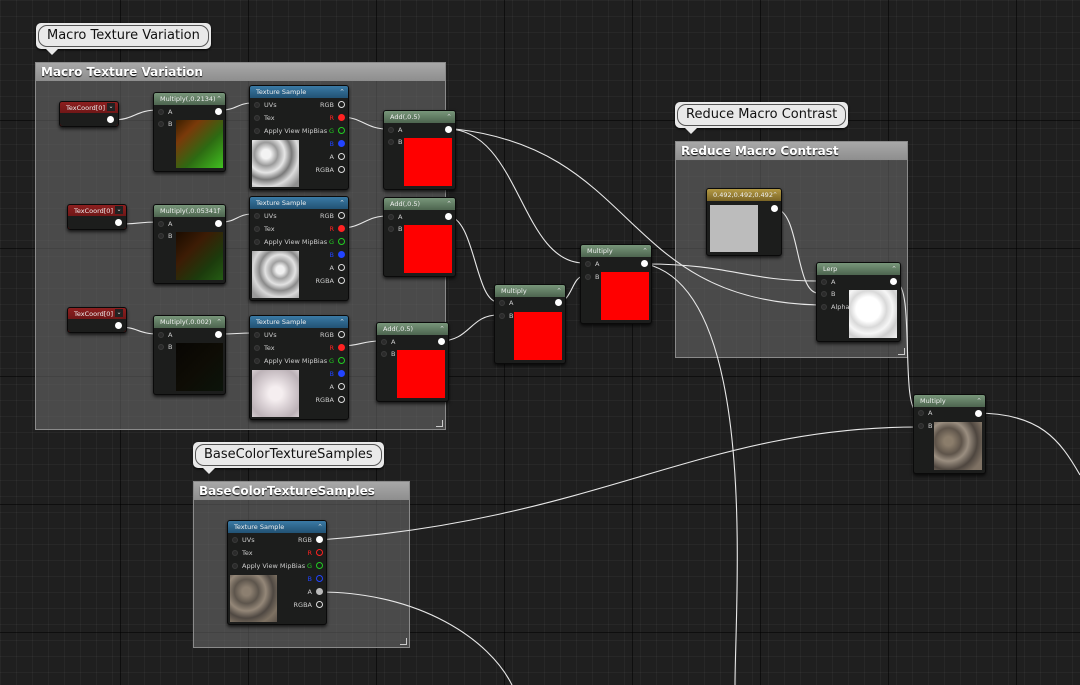 The width and height of the screenshot is (1080, 685). Describe the element at coordinates (858, 302) in the screenshot. I see `lerp-node: Lerp ⌃ A B Alpha` at that location.